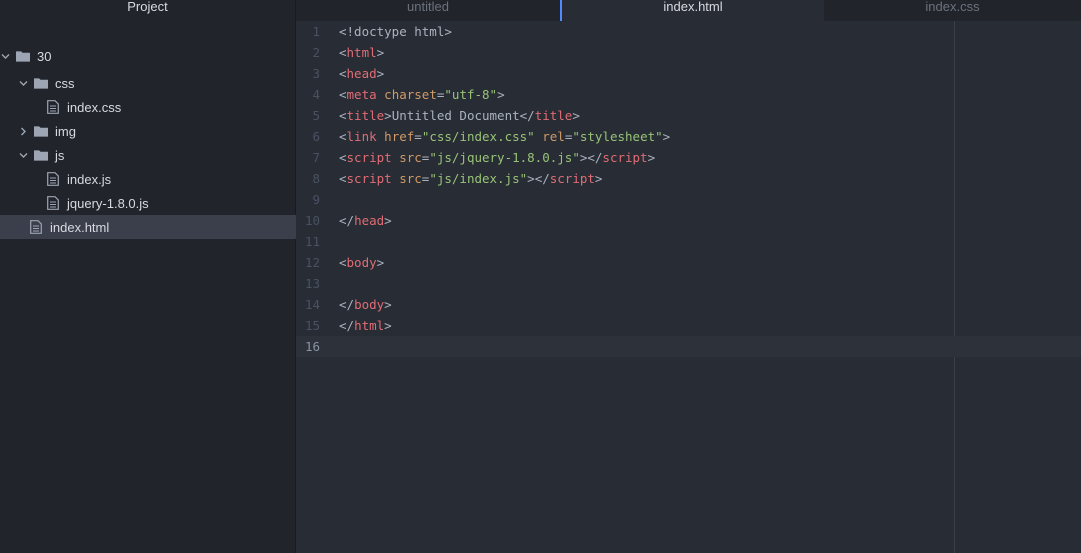 The width and height of the screenshot is (1081, 553). I want to click on code-line: 5 <title>Untitled Document</title>, so click(688, 115).